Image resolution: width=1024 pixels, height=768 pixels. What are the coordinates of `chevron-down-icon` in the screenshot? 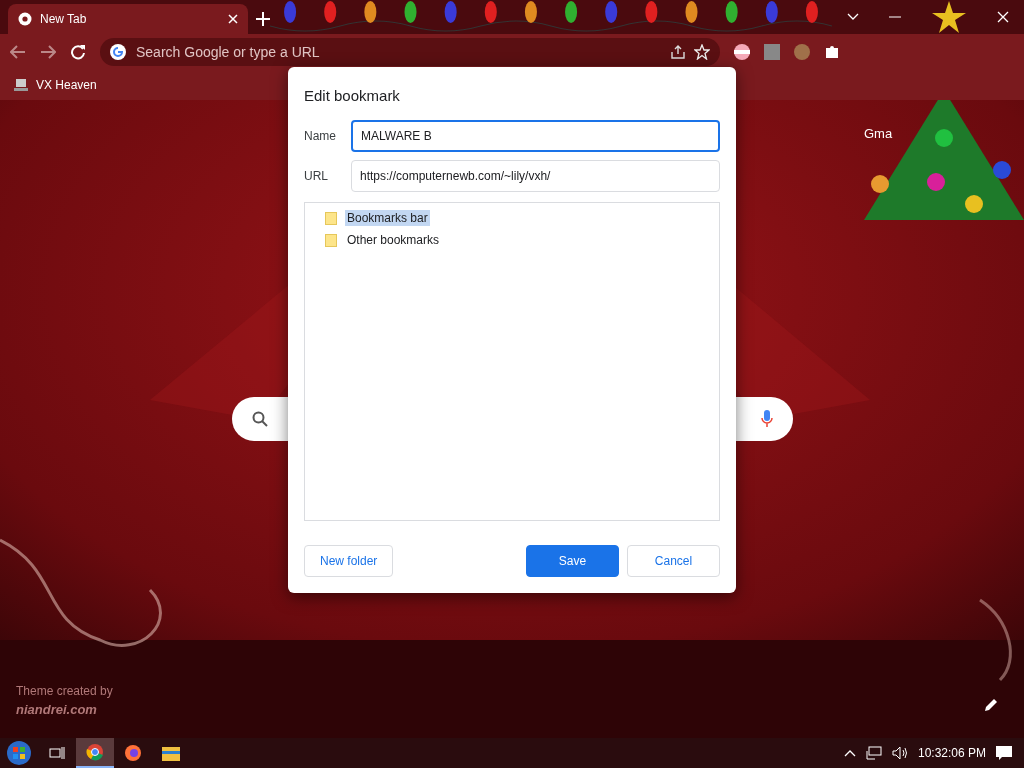 It's located at (853, 17).